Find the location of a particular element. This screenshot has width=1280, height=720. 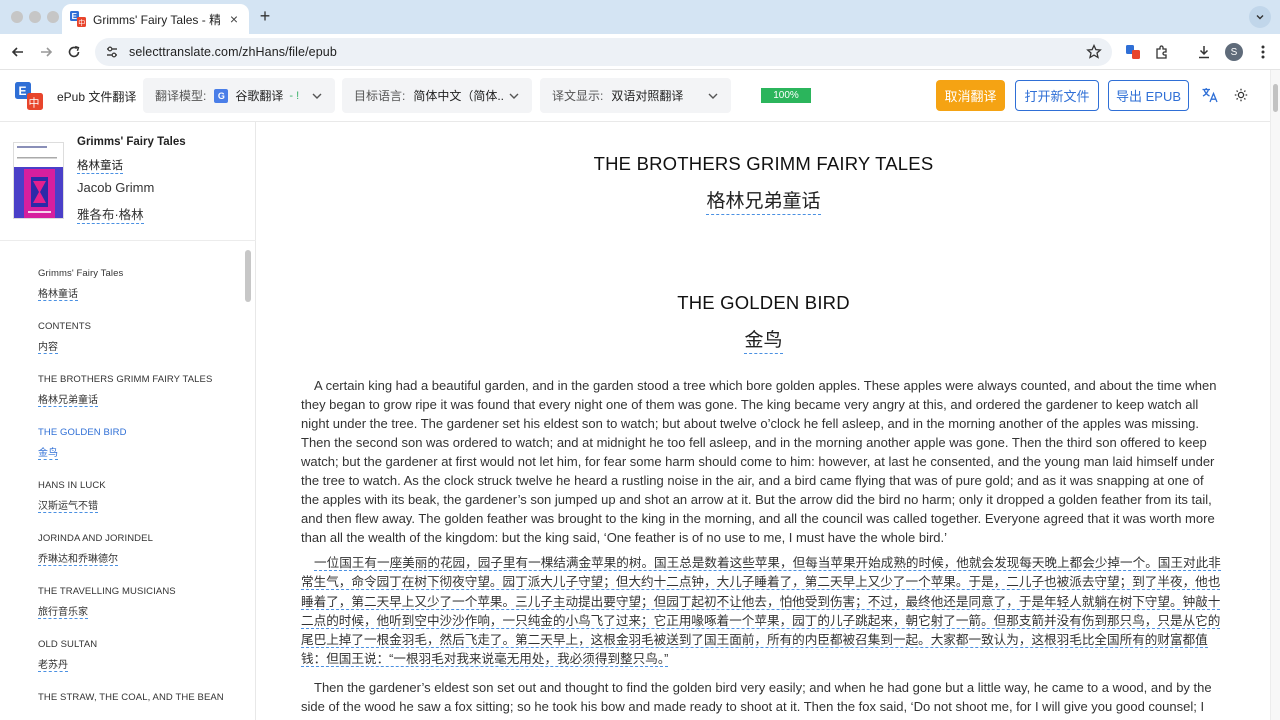

toc-item-translation: 金鸟 is located at coordinates (48, 452).